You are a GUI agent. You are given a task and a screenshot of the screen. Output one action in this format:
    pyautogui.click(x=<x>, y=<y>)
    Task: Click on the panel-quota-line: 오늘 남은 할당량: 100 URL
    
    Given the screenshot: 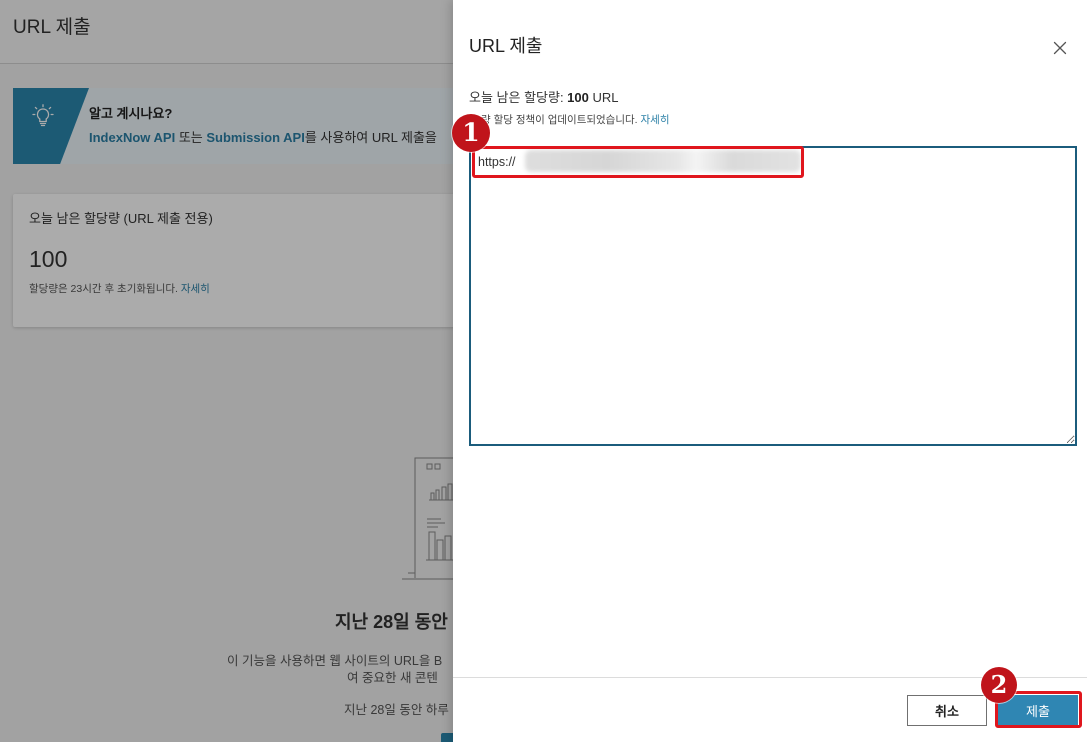 What is the action you would take?
    pyautogui.click(x=544, y=98)
    